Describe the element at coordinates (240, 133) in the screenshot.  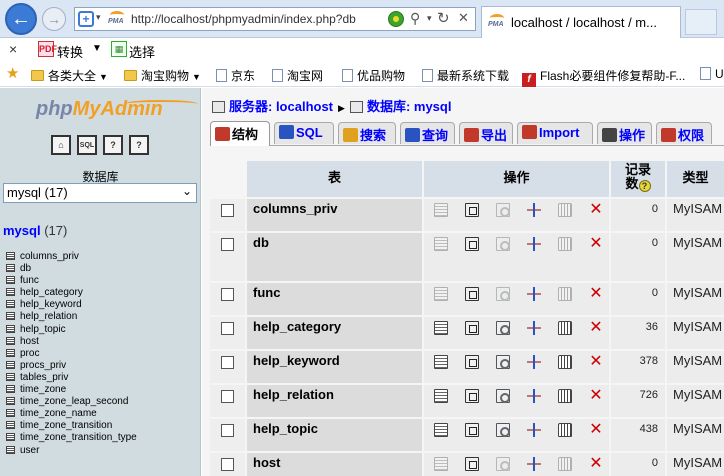
I see `tab-structure: 结构` at that location.